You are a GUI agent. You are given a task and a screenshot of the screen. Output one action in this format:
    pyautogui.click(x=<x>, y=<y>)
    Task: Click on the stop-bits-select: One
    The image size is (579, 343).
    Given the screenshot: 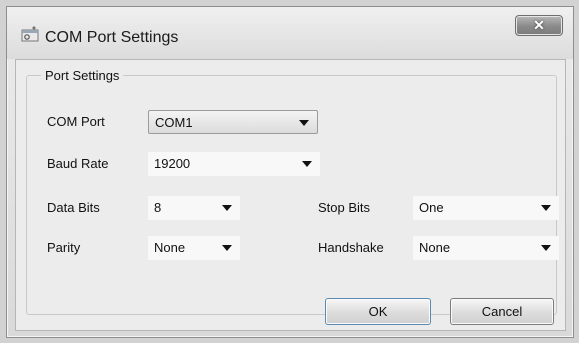 What is the action you would take?
    pyautogui.click(x=486, y=208)
    